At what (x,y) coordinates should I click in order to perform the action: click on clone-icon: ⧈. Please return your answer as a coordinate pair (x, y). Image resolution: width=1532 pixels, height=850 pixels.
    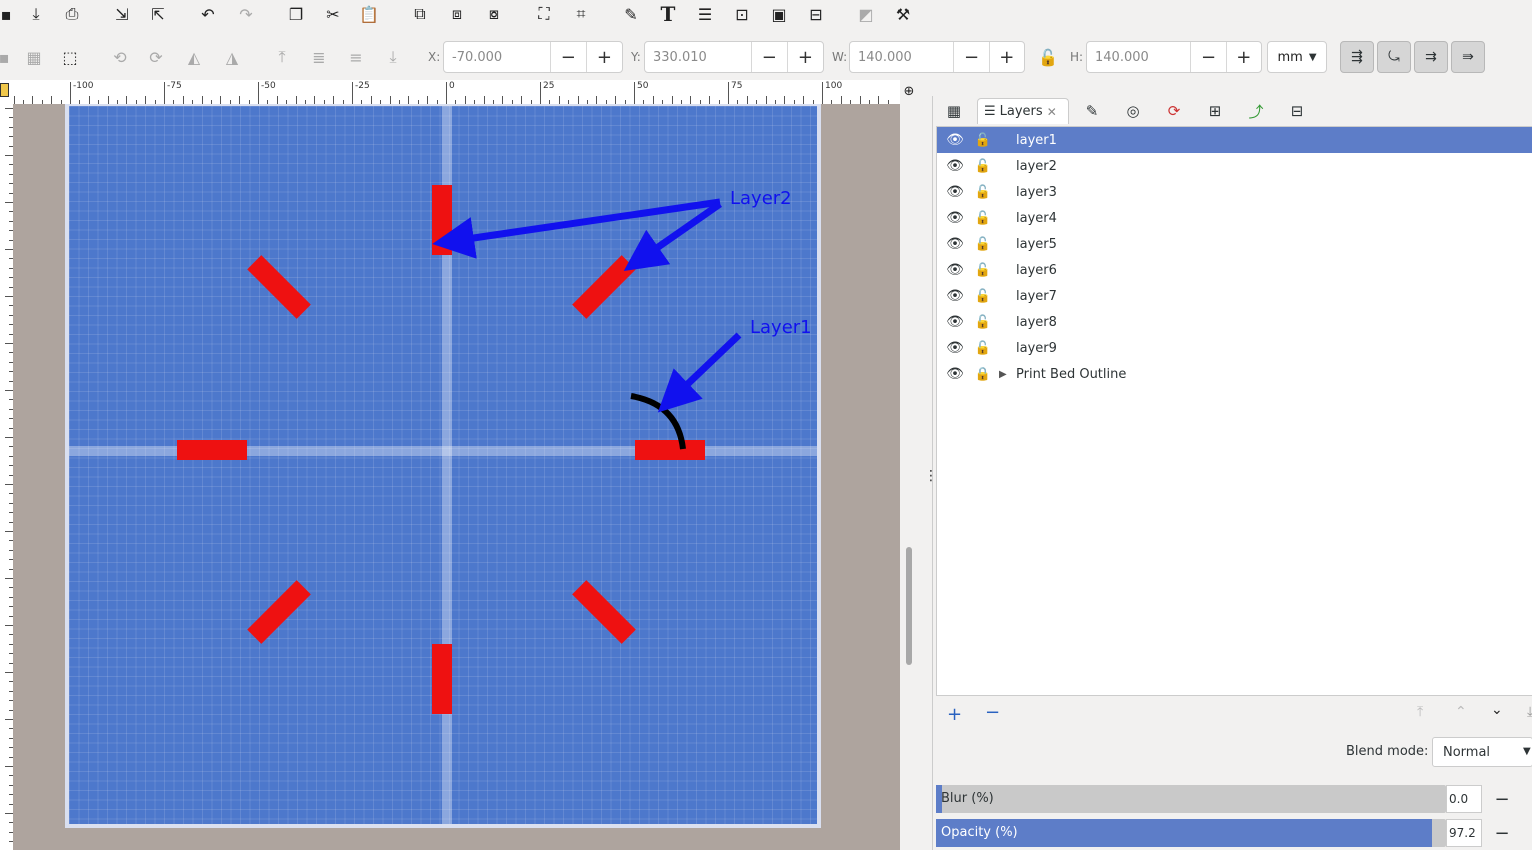
    Looking at the image, I should click on (457, 14).